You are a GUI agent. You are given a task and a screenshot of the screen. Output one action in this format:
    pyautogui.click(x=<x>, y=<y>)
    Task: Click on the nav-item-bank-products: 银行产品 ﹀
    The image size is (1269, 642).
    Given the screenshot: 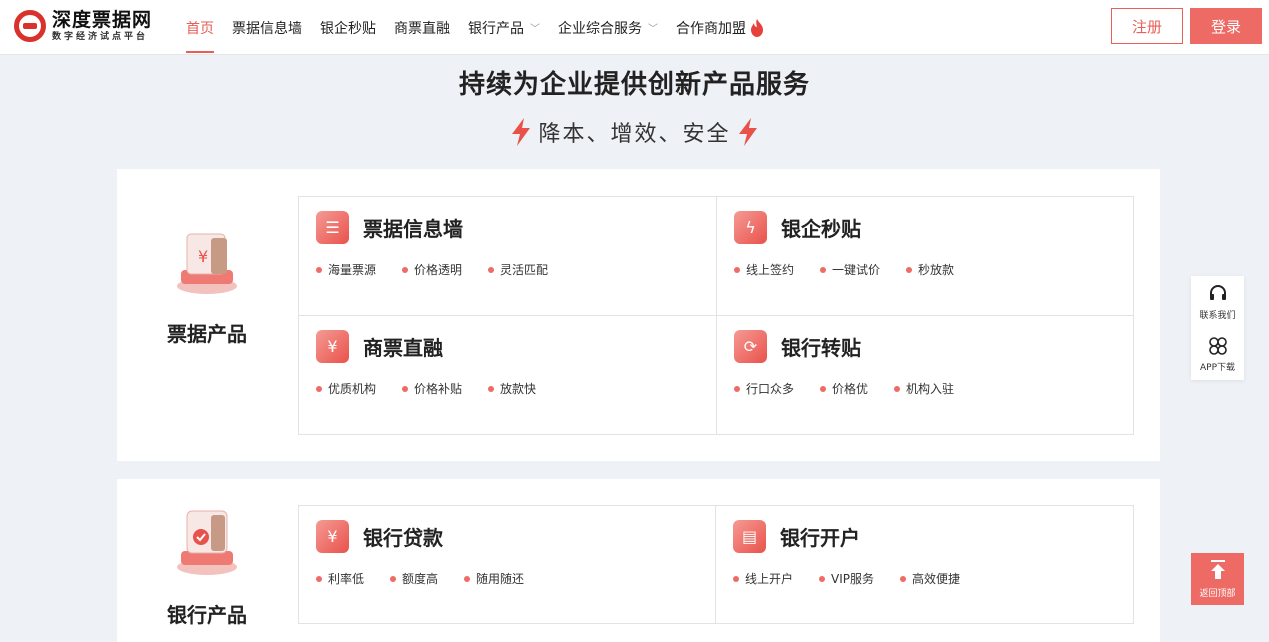 What is the action you would take?
    pyautogui.click(x=504, y=27)
    